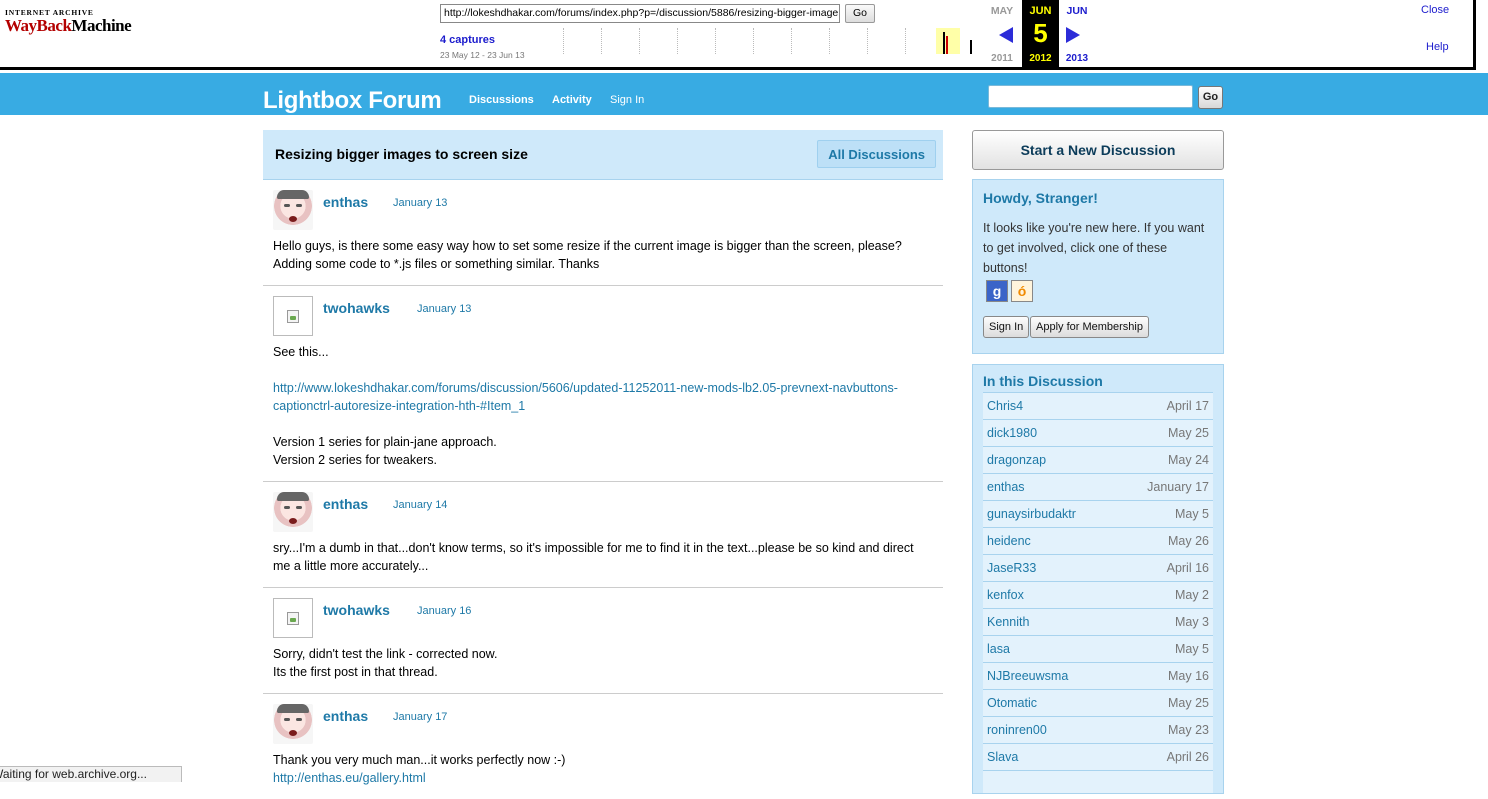 The width and height of the screenshot is (1488, 799). Describe the element at coordinates (1017, 730) in the screenshot. I see `participant-name: roninren00` at that location.